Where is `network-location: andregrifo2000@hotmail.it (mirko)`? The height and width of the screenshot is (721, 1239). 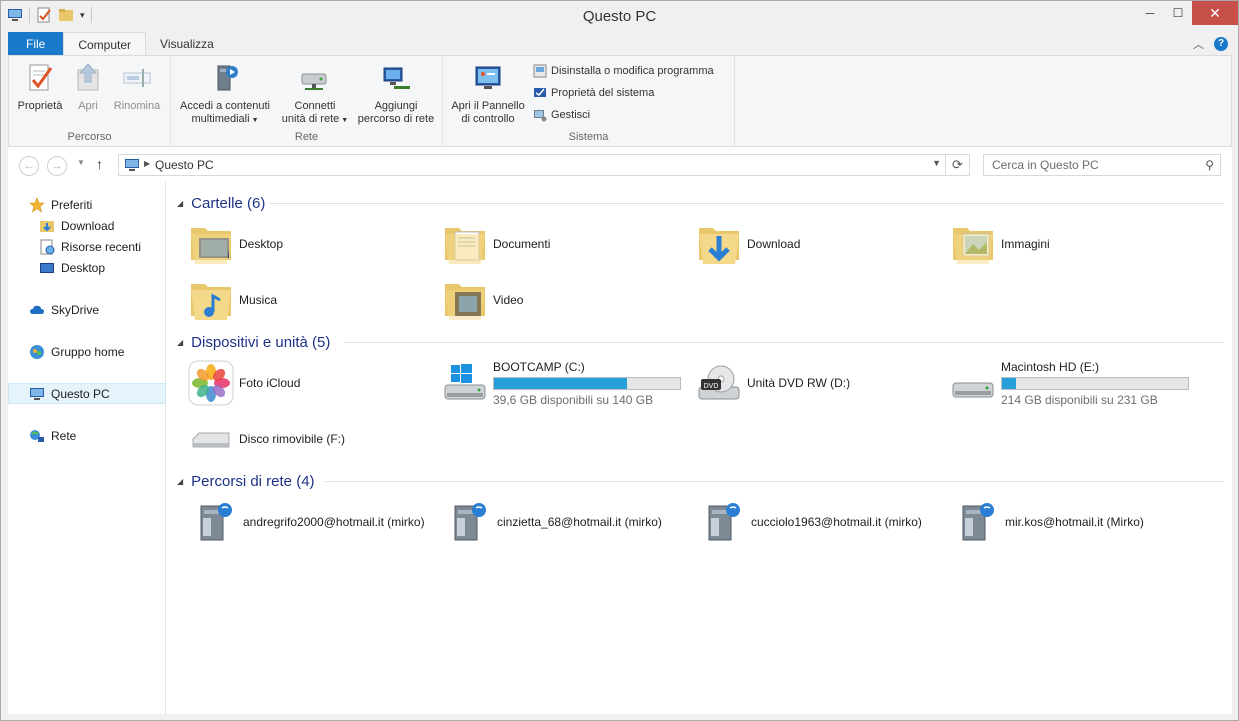
network-location: andregrifo2000@hotmail.it (mirko) is located at coordinates (308, 522).